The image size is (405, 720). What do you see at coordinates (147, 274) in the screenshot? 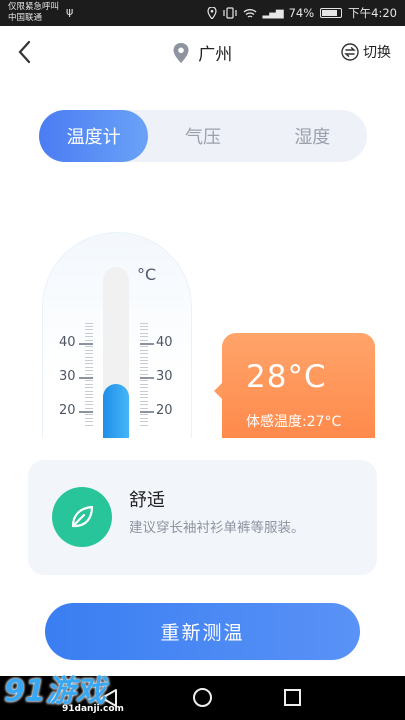
I see `thermometer-unit: °C` at bounding box center [147, 274].